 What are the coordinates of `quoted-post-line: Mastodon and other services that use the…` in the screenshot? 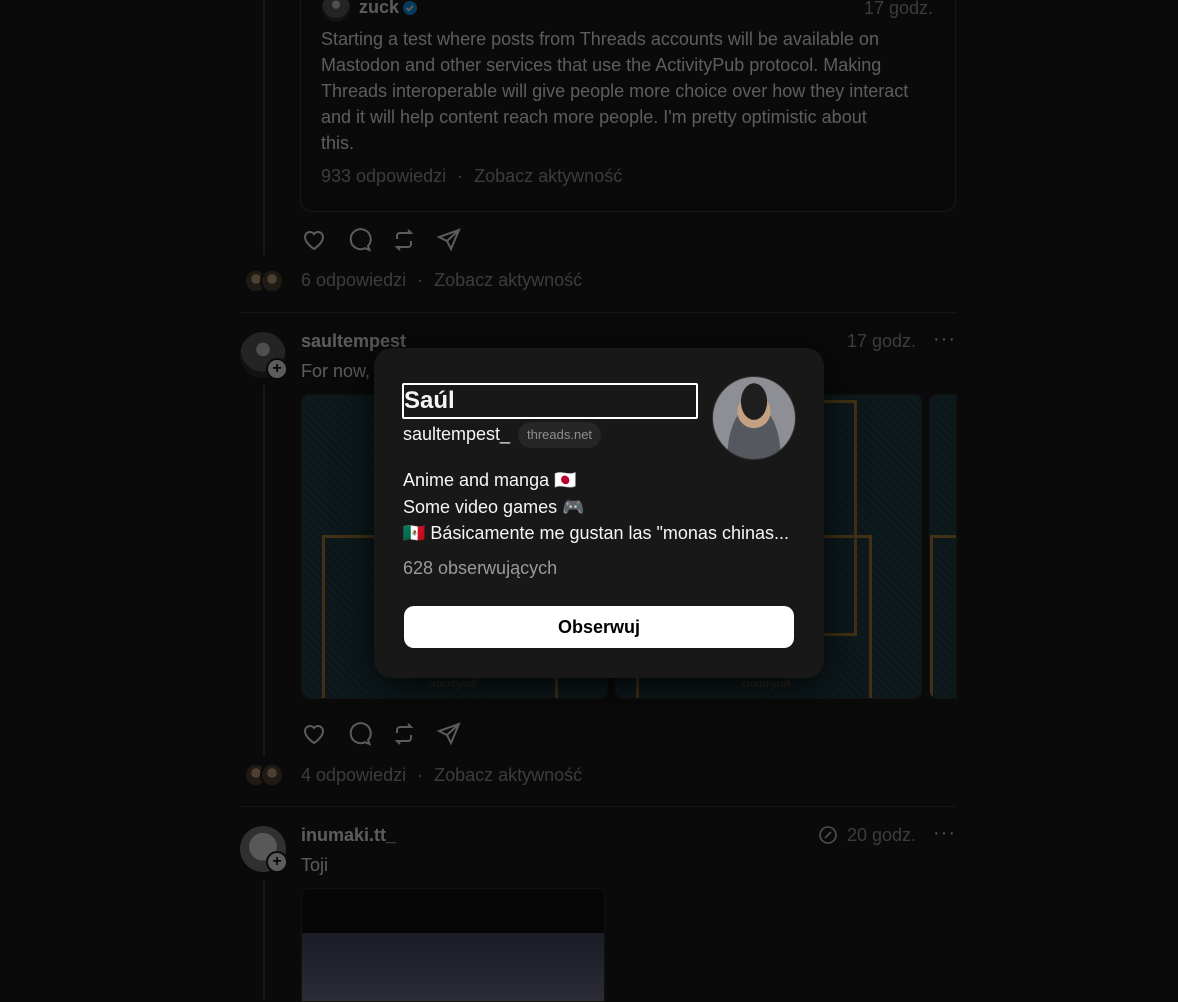 It's located at (601, 65).